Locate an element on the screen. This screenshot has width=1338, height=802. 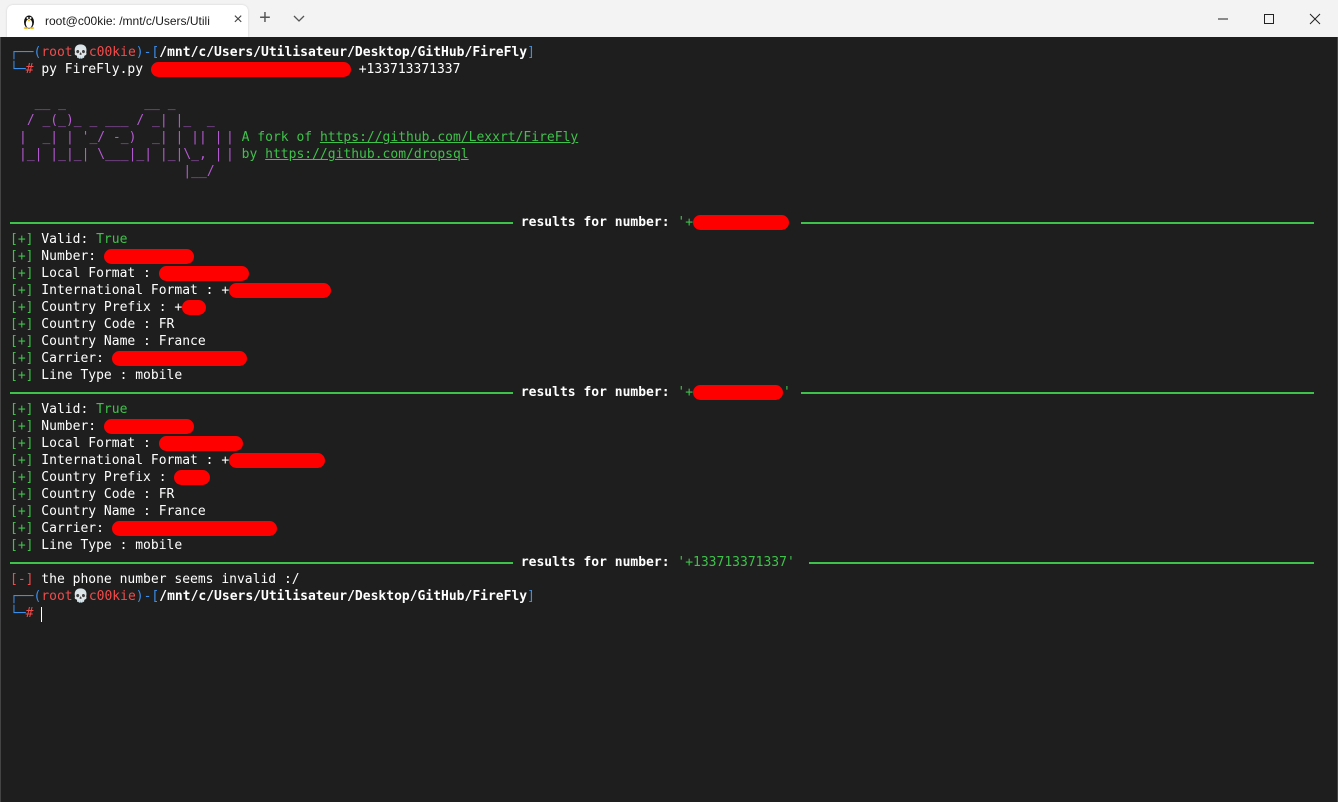
command-line: └─# py FireFly.py +133713371337 is located at coordinates (235, 69).